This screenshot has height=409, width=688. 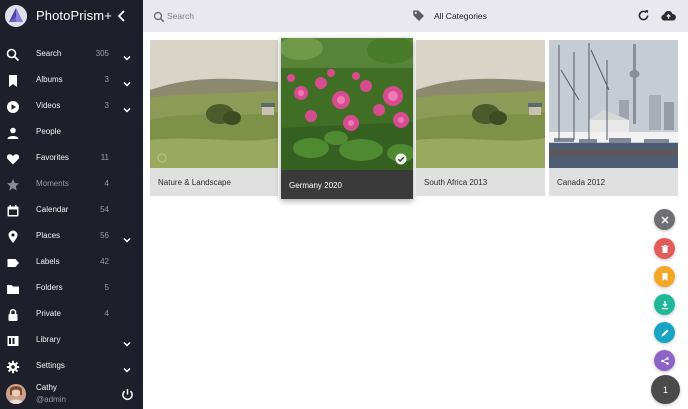 What do you see at coordinates (48, 261) in the screenshot?
I see `sidebar-item-label: Labels` at bounding box center [48, 261].